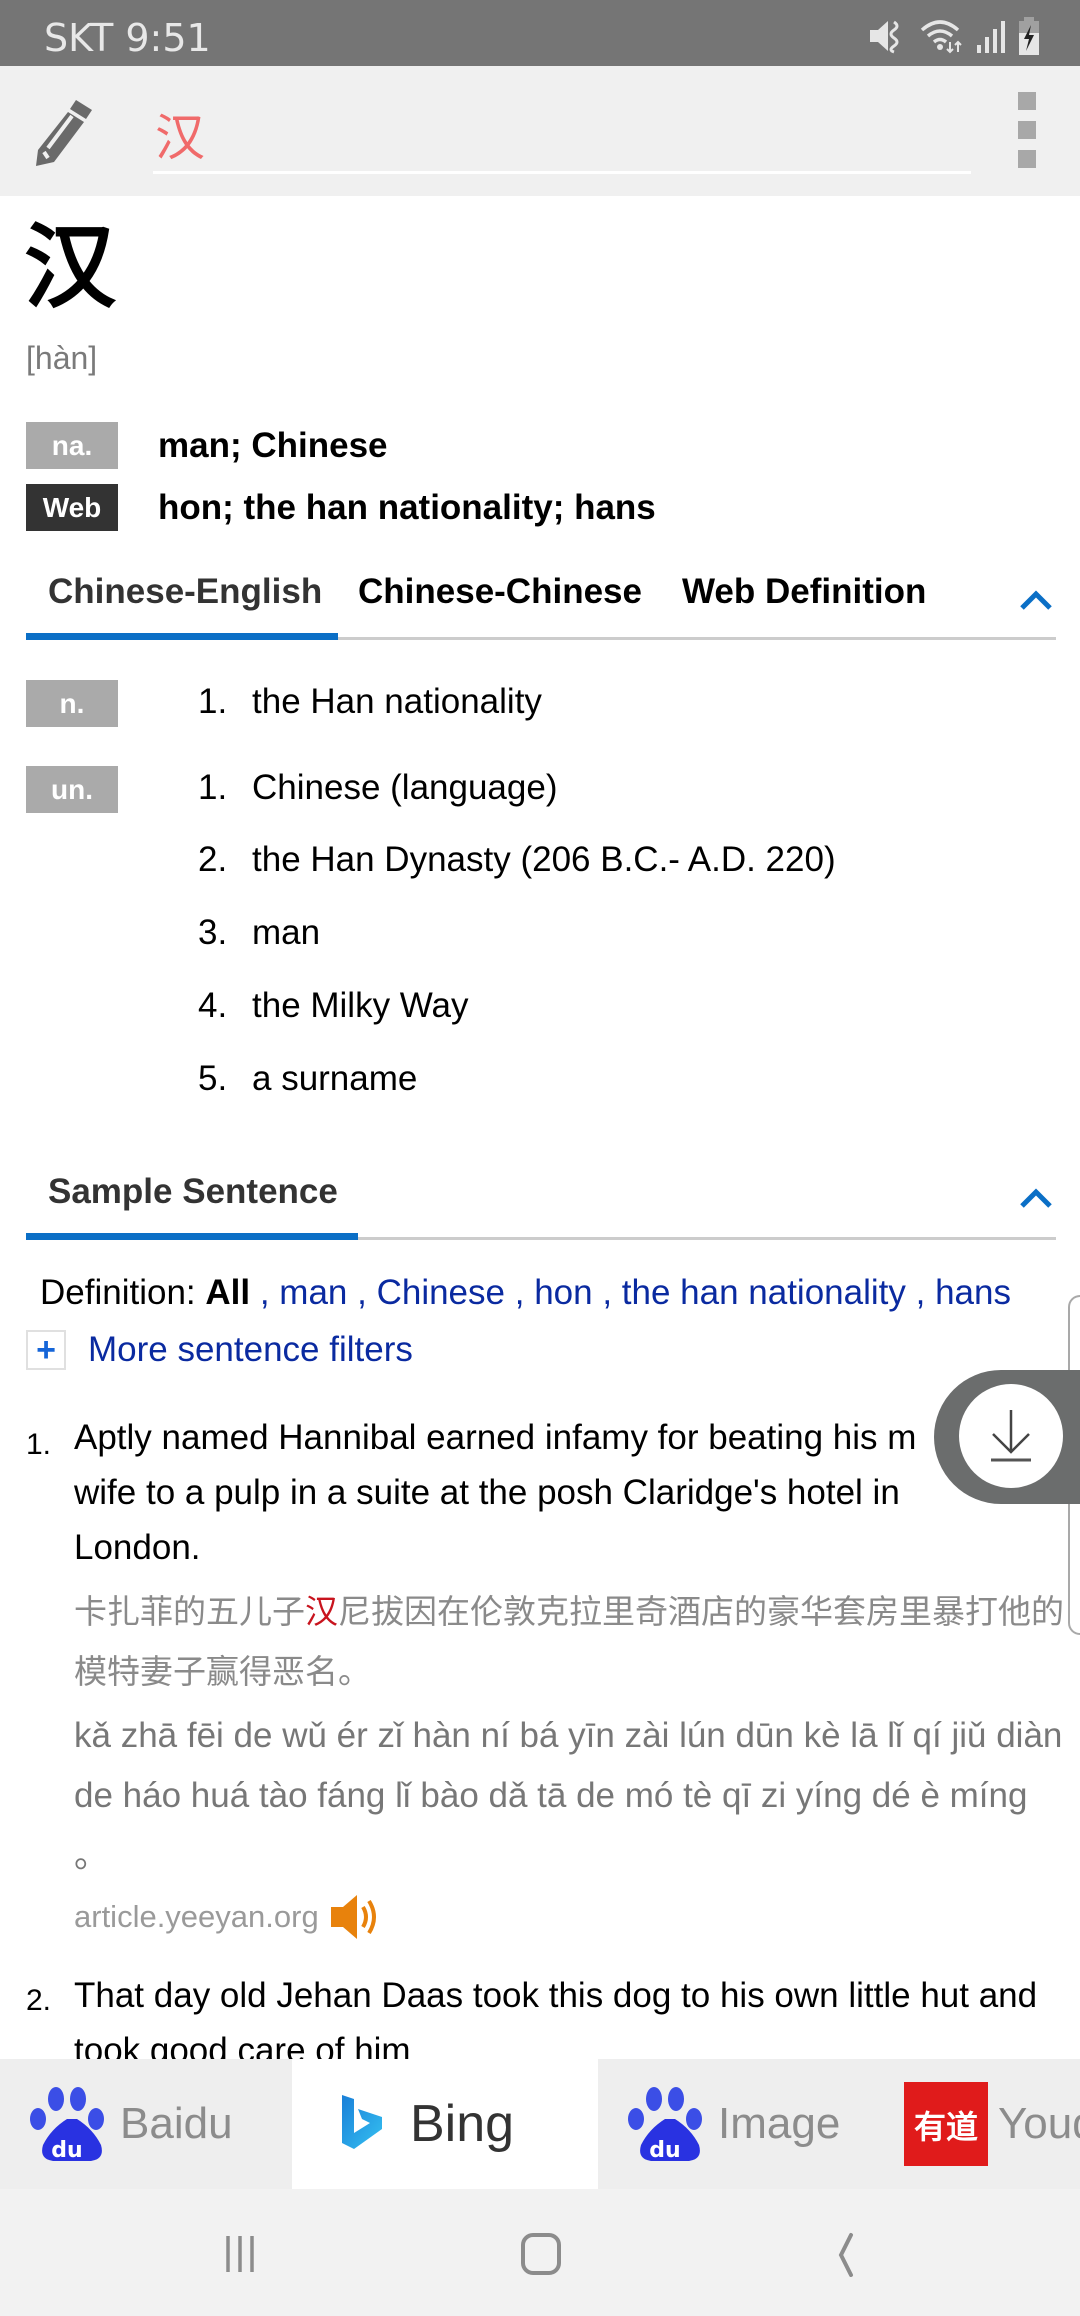  What do you see at coordinates (569, 1641) in the screenshot?
I see `sentence-chinese: 卡扎菲的五儿子汉尼拔因在伦敦克拉里奇酒店的豪华套房里暴打他的模特妻子赢得恶名。` at bounding box center [569, 1641].